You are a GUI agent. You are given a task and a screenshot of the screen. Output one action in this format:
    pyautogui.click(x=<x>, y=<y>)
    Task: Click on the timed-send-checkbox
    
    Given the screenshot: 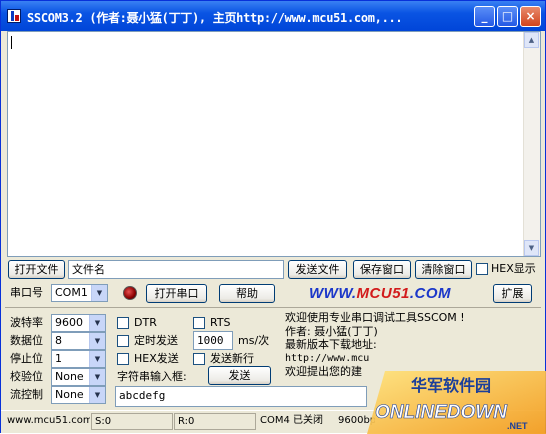 What is the action you would take?
    pyautogui.click(x=123, y=341)
    